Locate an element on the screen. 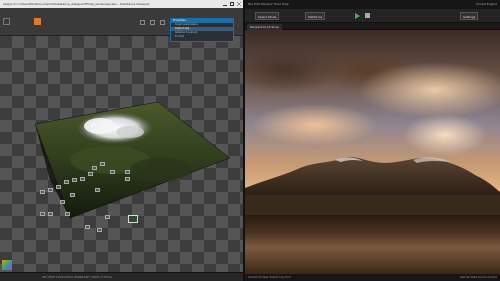  minimize-icon is located at coordinates (225, 4).